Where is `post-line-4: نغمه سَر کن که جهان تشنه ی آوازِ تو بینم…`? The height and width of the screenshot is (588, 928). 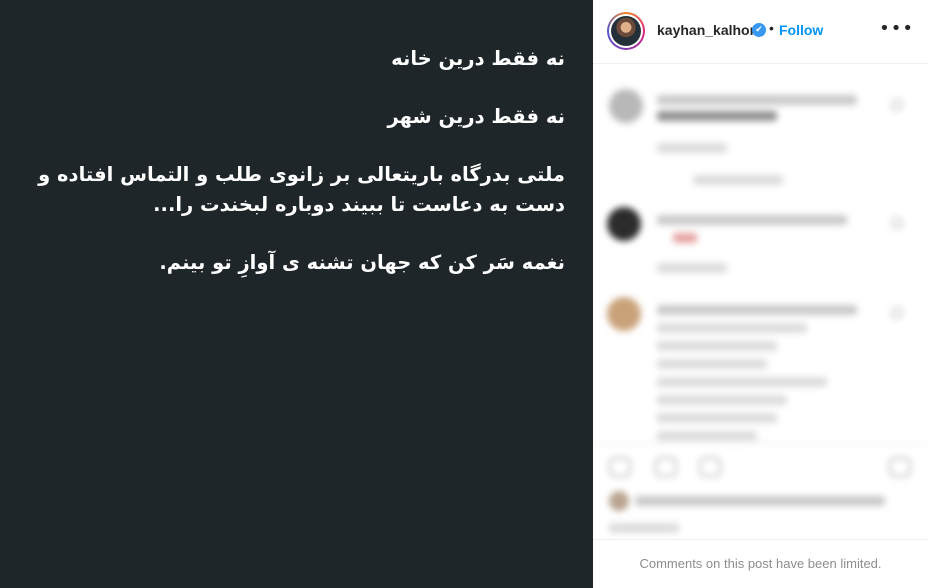 post-line-4: نغمه سَر کن که جهان تشنه ی آوازِ تو بینم… is located at coordinates (362, 262).